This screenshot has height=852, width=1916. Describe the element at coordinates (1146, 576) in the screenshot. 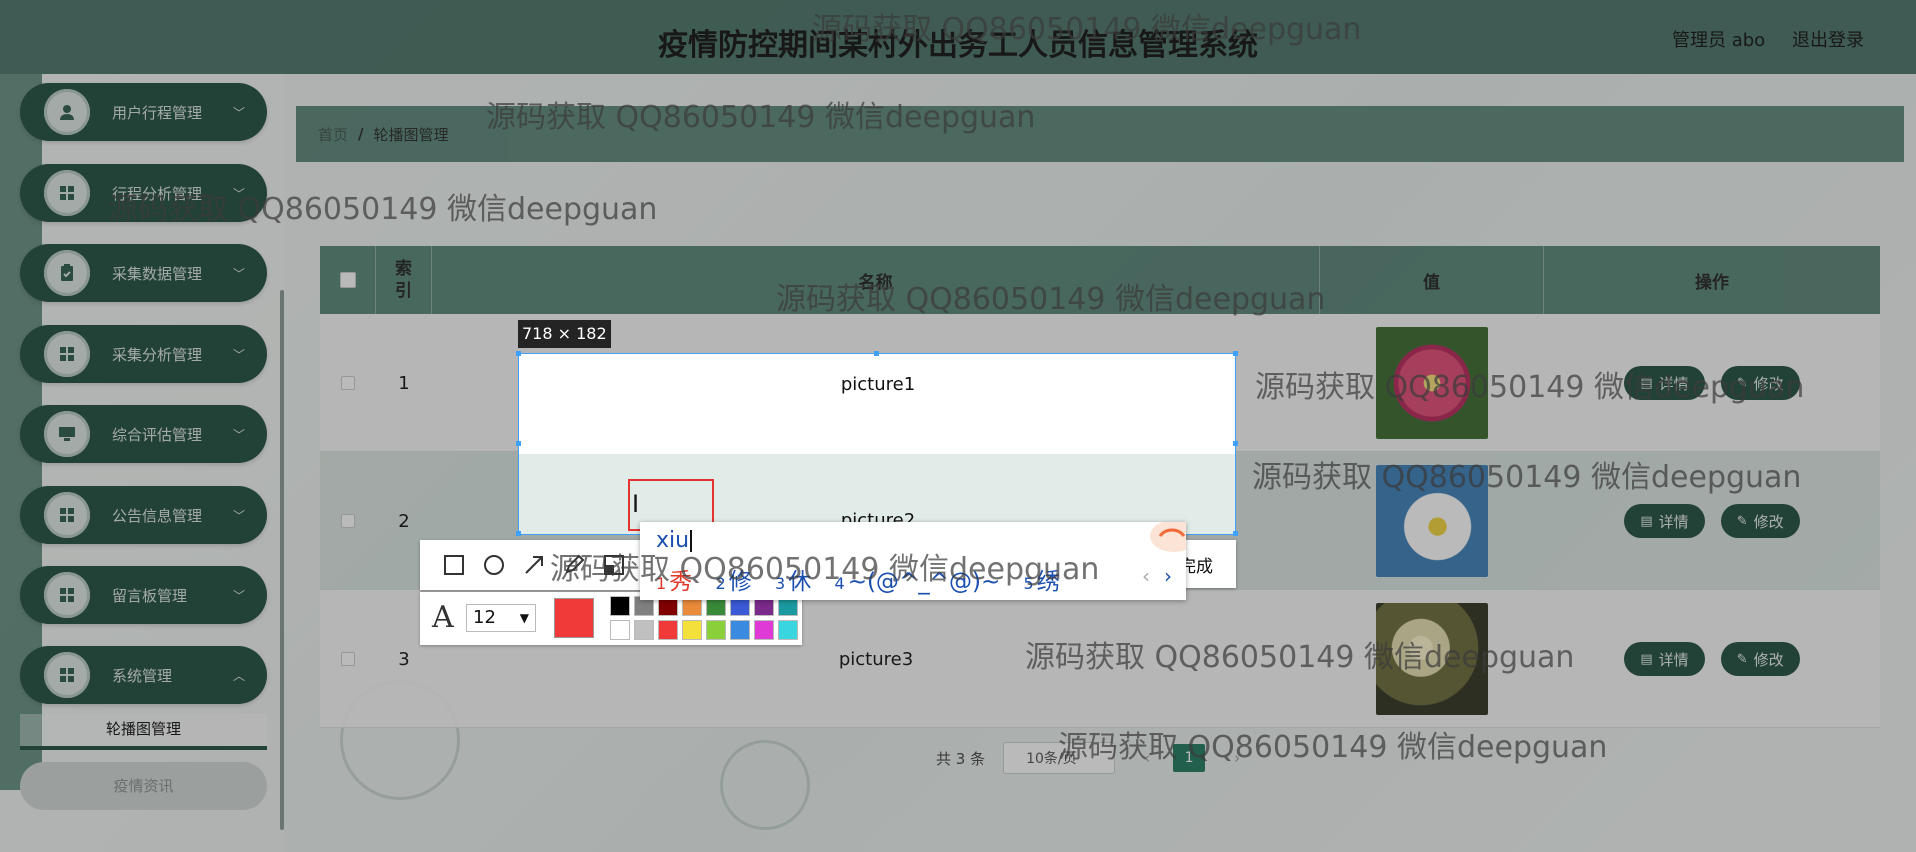

I see `ime-prev-page-icon: ‹` at that location.